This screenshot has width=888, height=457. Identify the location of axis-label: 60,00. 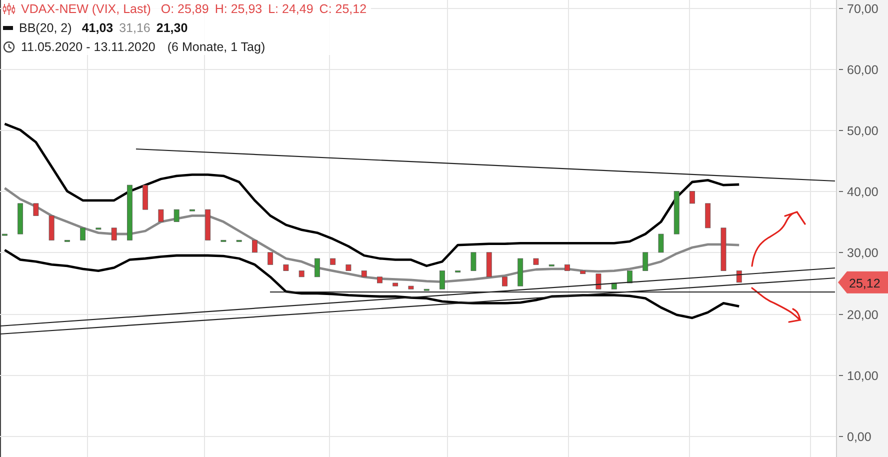
(862, 70).